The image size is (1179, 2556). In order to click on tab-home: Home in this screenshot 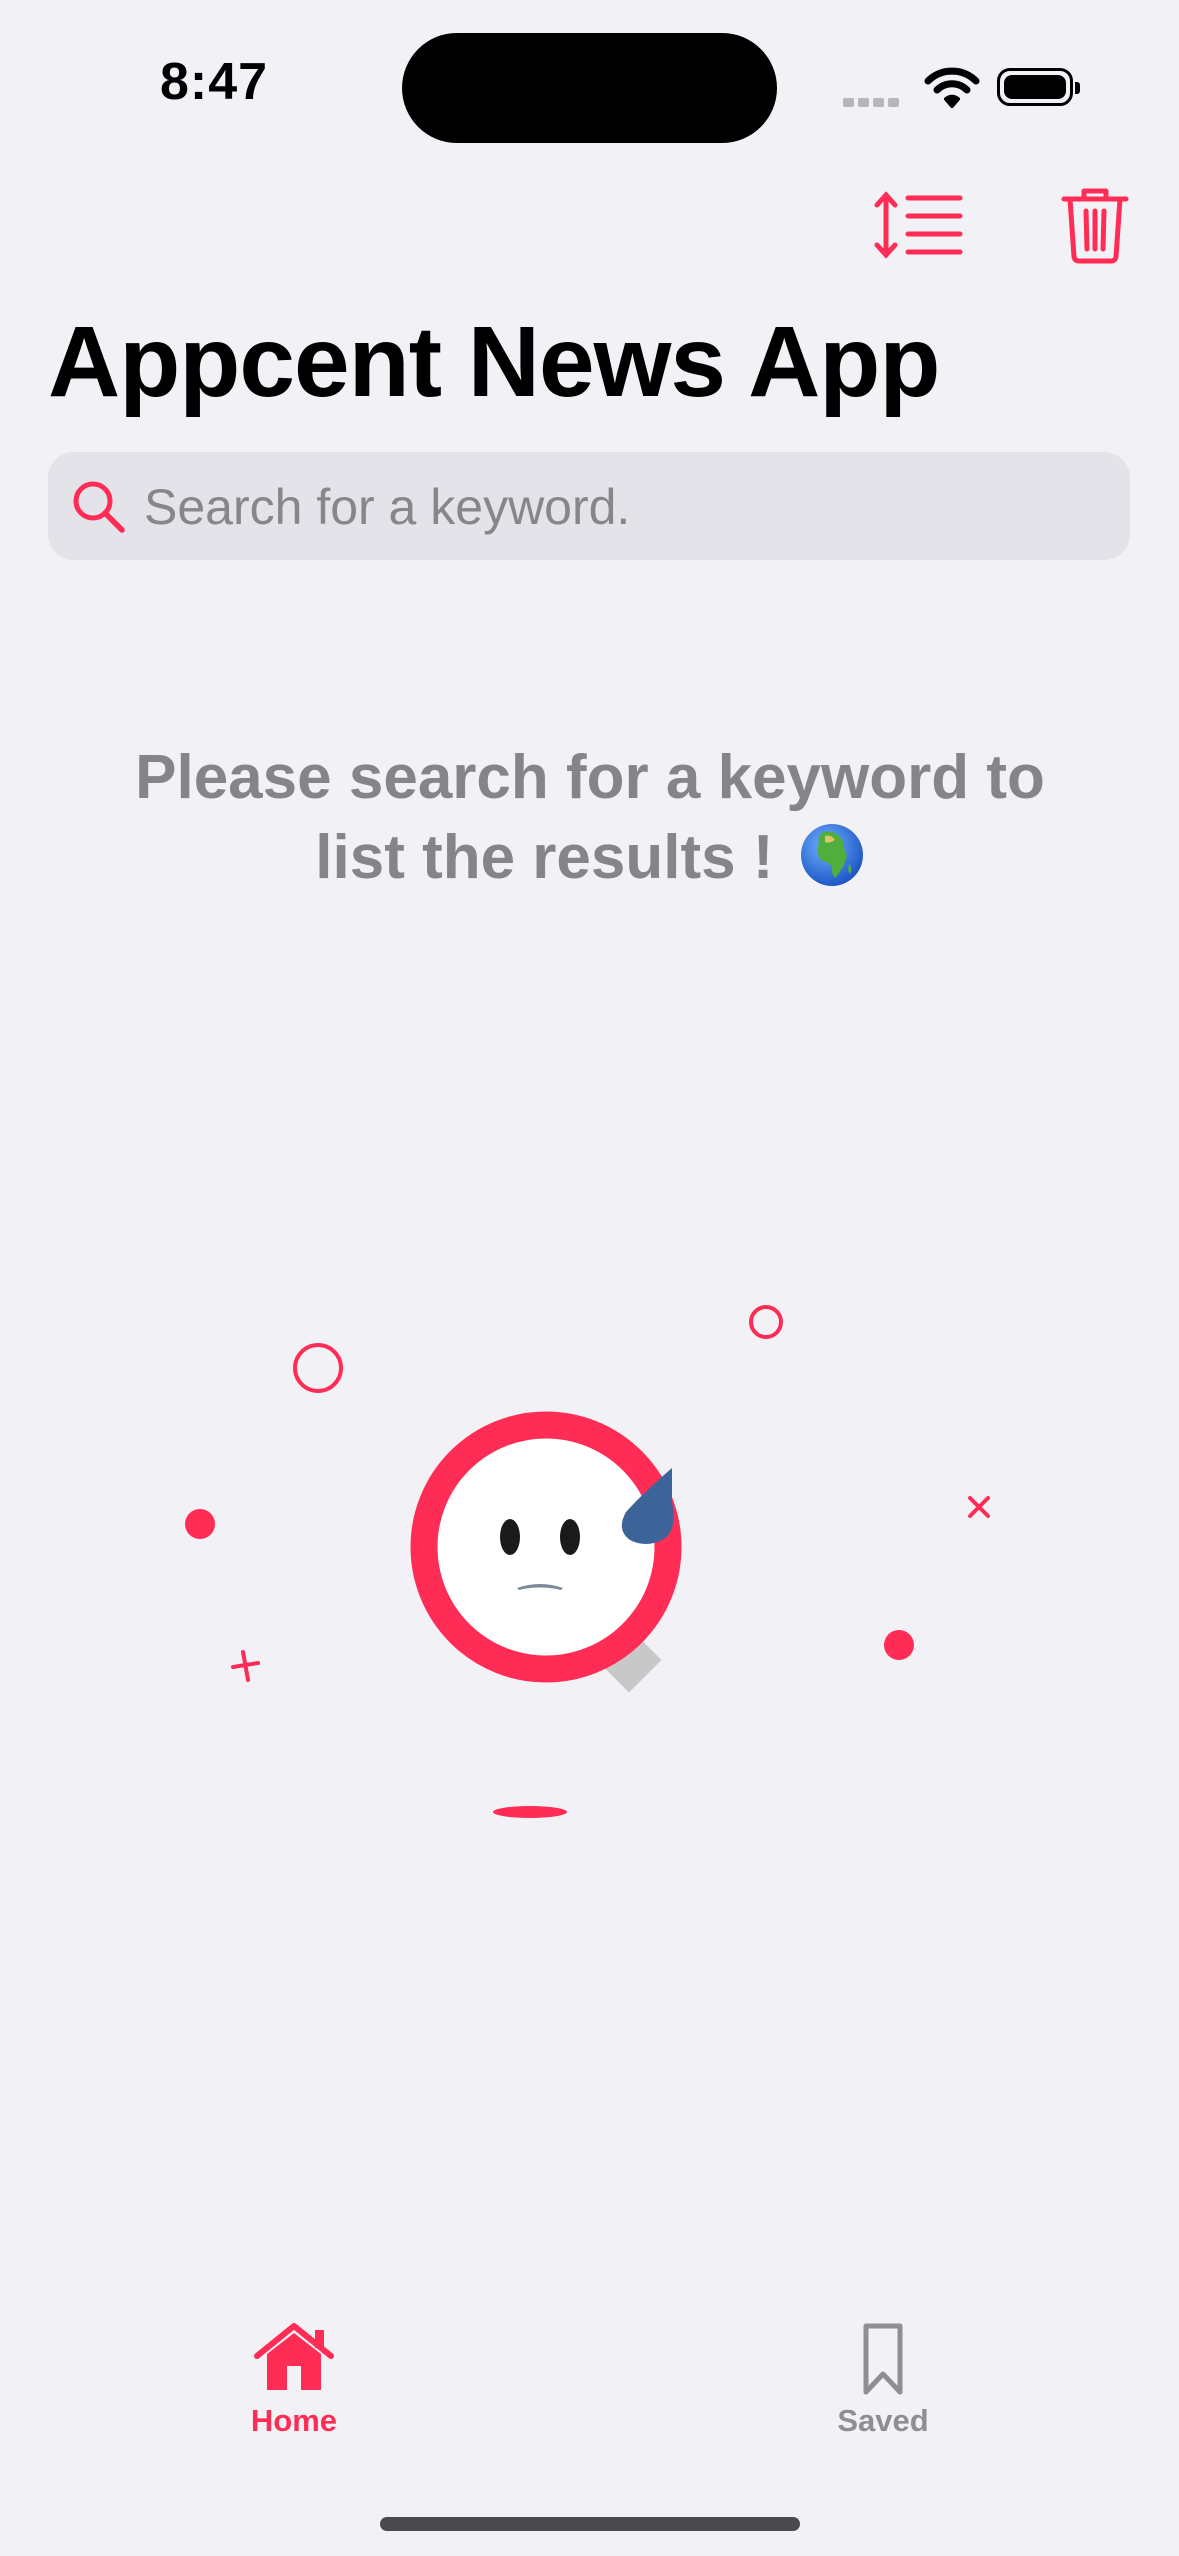, I will do `click(294, 2379)`.